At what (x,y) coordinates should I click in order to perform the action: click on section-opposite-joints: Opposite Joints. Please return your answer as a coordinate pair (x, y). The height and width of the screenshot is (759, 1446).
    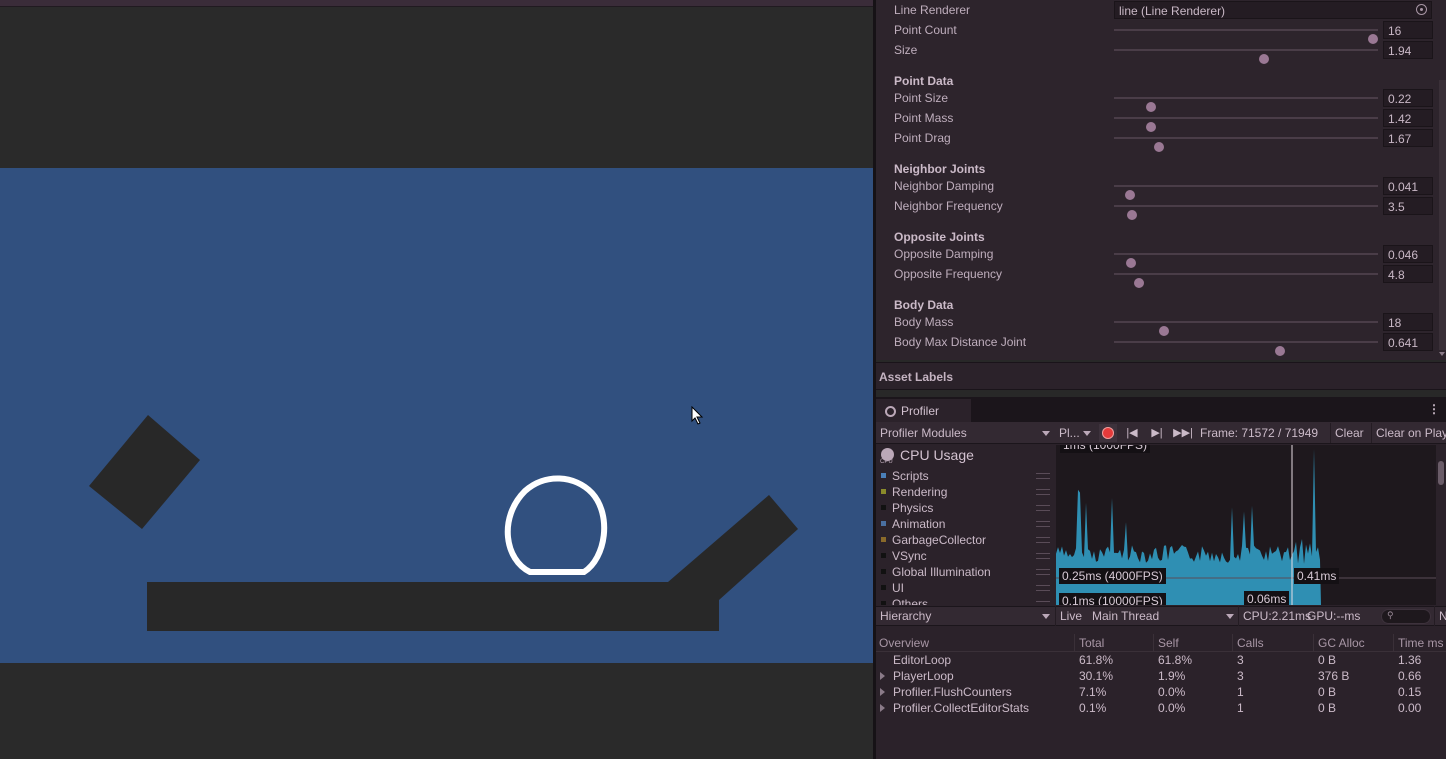
    Looking at the image, I should click on (939, 237).